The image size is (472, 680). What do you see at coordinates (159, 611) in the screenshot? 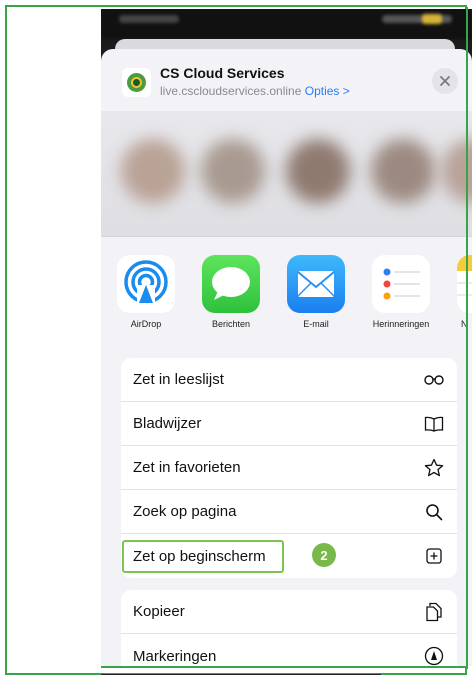
I see `action-label: Kopieer` at bounding box center [159, 611].